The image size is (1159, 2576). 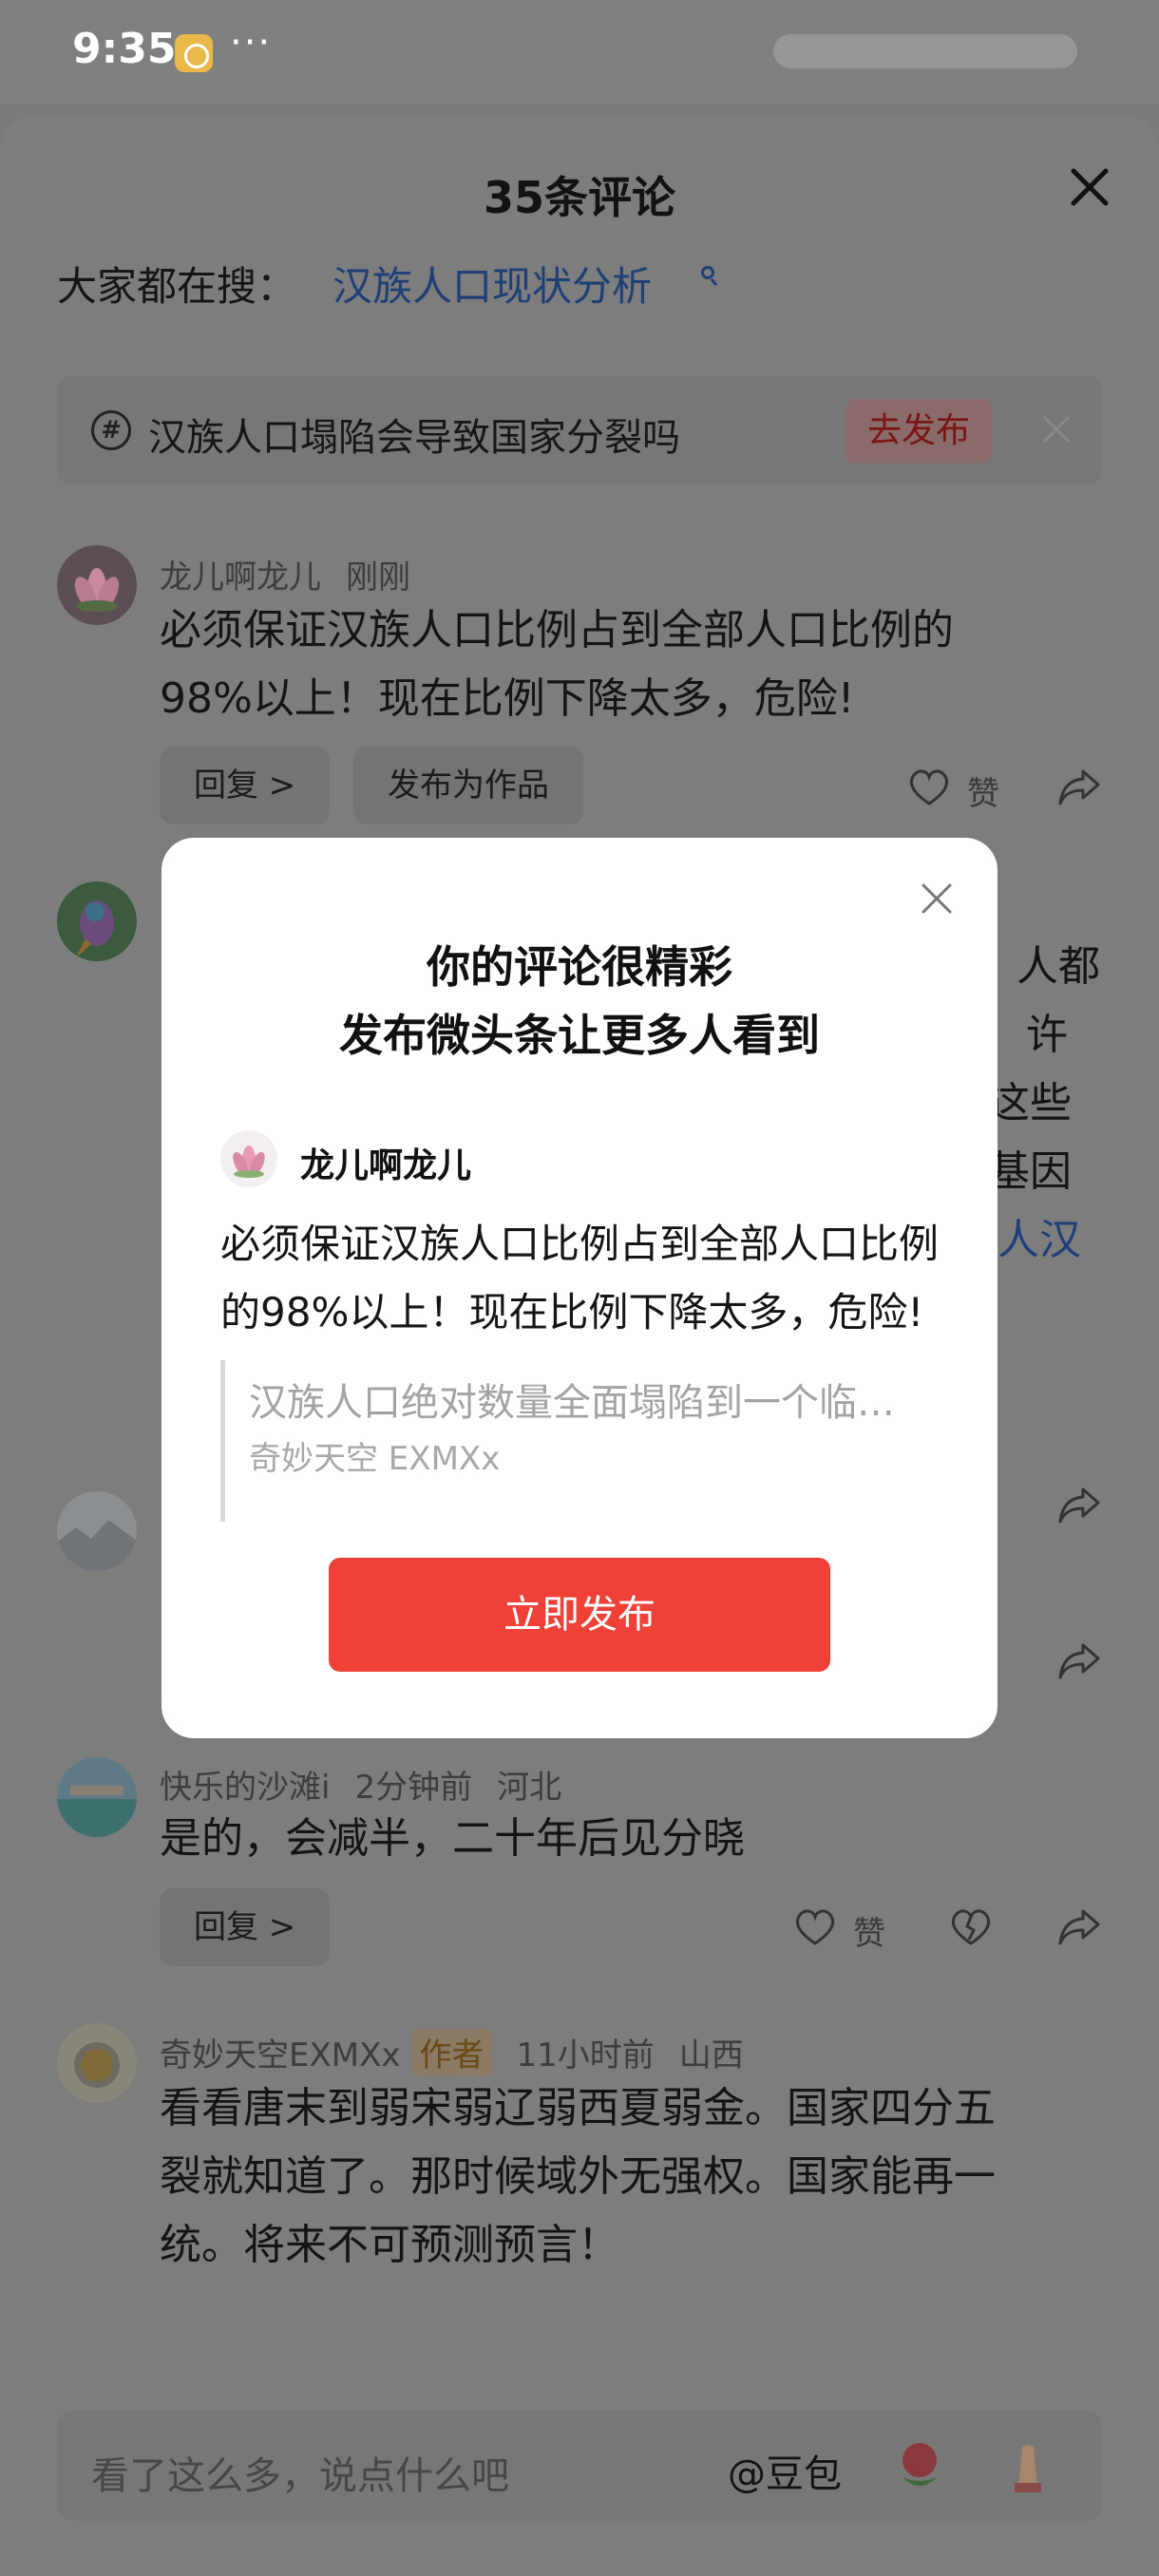 What do you see at coordinates (111, 430) in the screenshot?
I see `hashtag-icon: #` at bounding box center [111, 430].